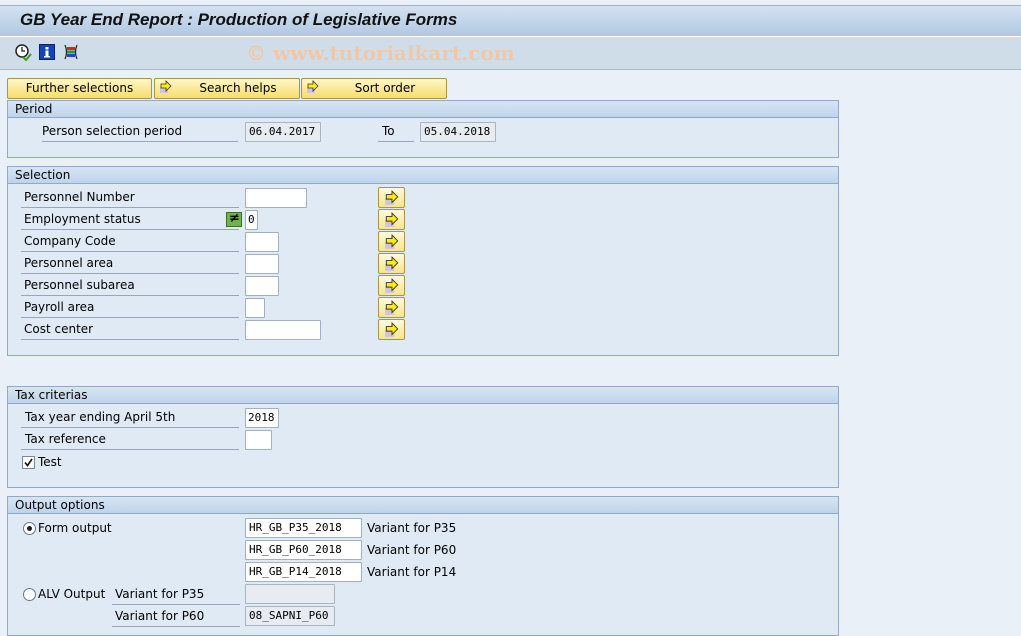 This screenshot has height=636, width=1021. I want to click on payroll-area-multiple-selection-button, so click(391, 307).